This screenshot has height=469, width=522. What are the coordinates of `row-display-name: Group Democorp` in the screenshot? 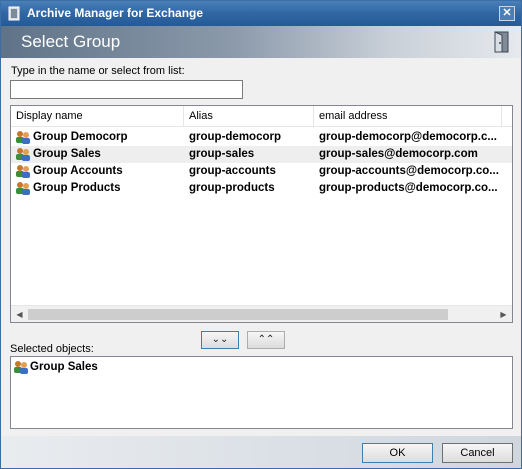 It's located at (80, 137).